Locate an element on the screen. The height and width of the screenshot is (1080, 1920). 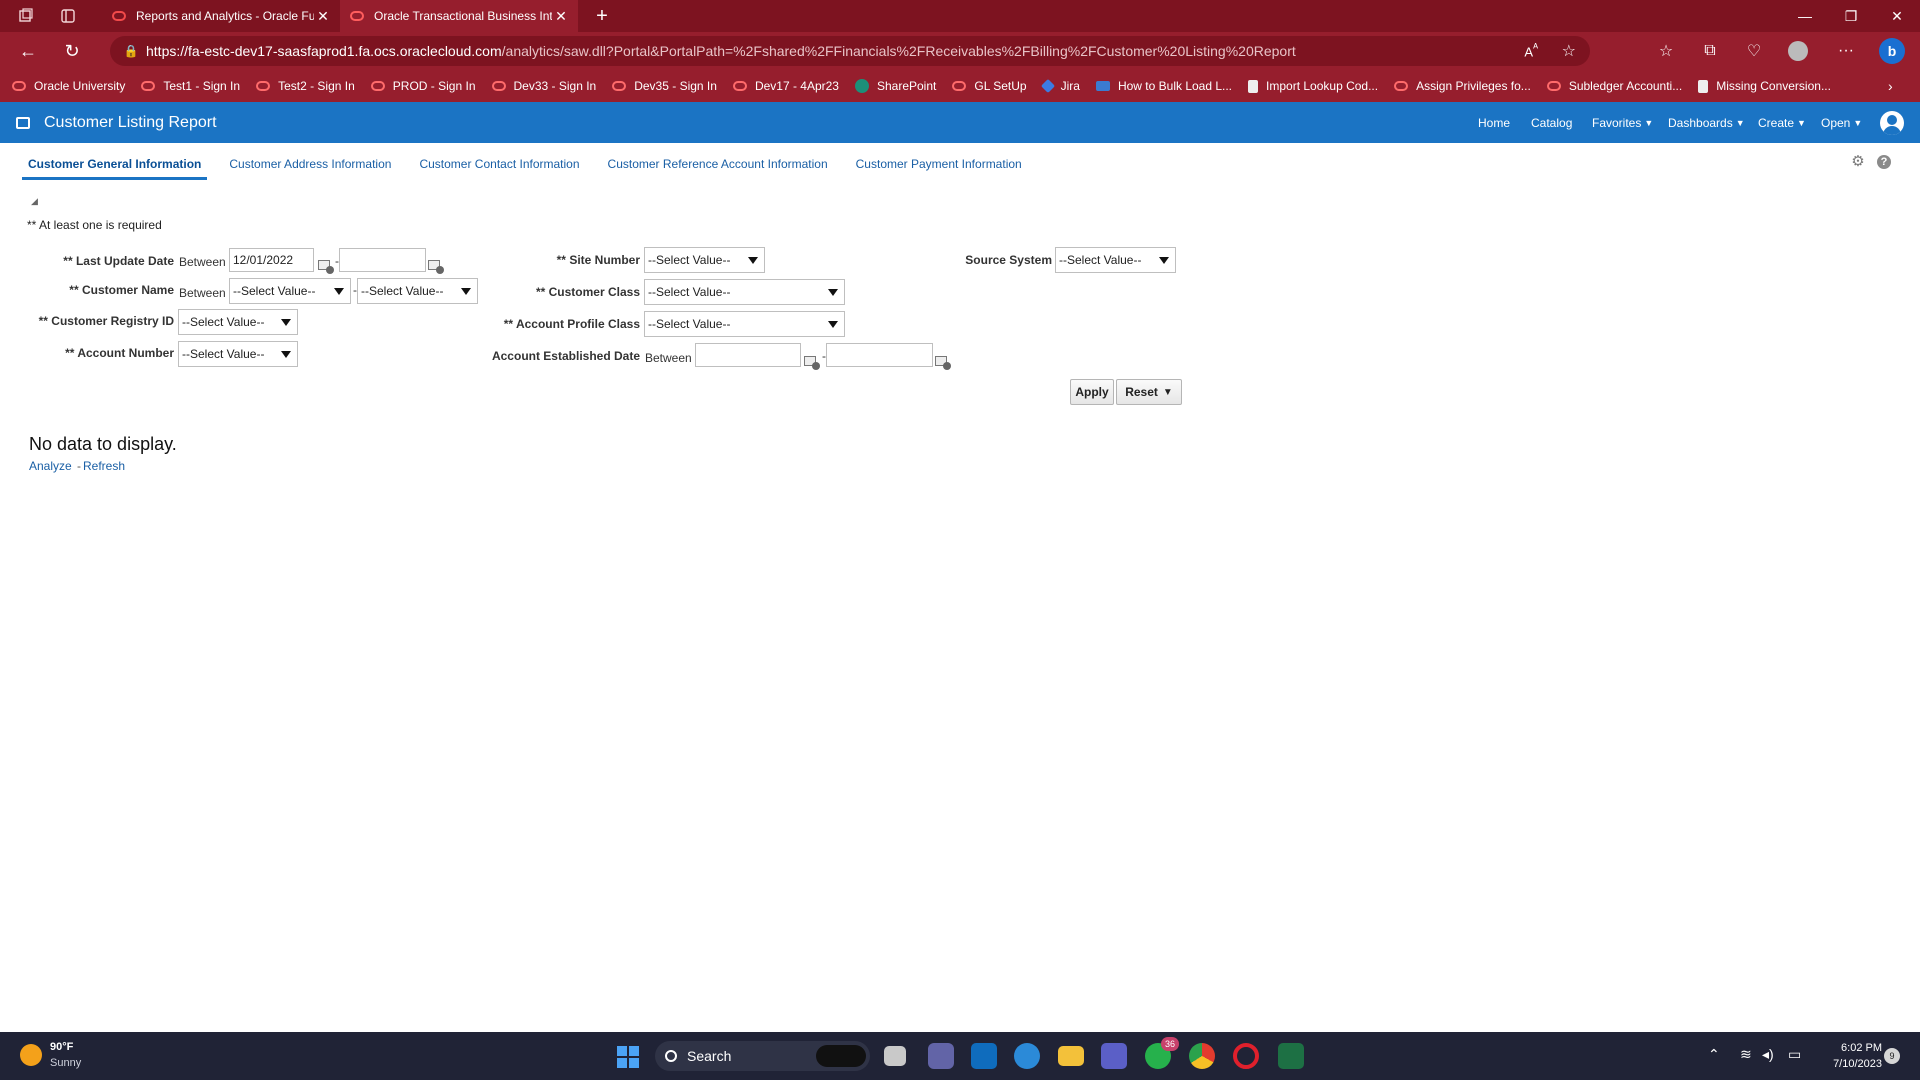
nav-catalog: Catalog is located at coordinates (1551, 122).